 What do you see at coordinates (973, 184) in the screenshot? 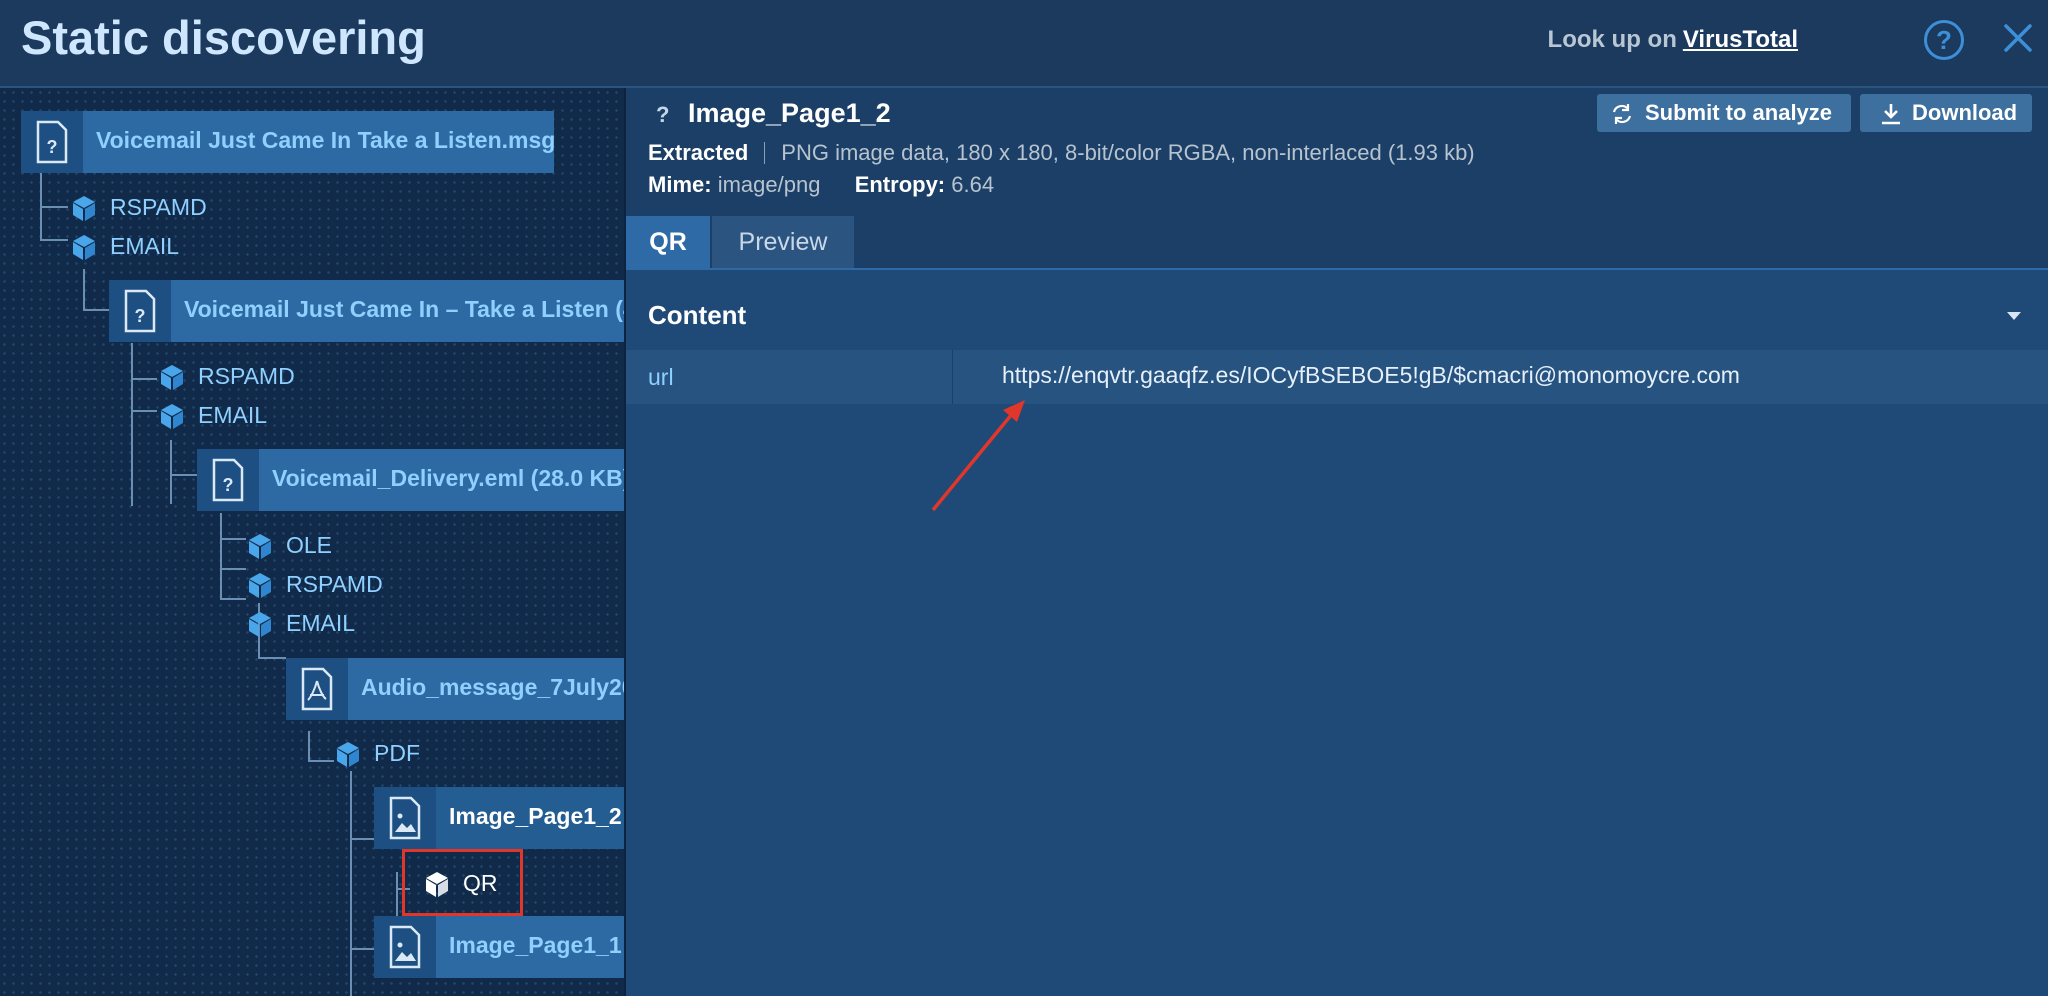
I see `entropy-value: 6.64` at bounding box center [973, 184].